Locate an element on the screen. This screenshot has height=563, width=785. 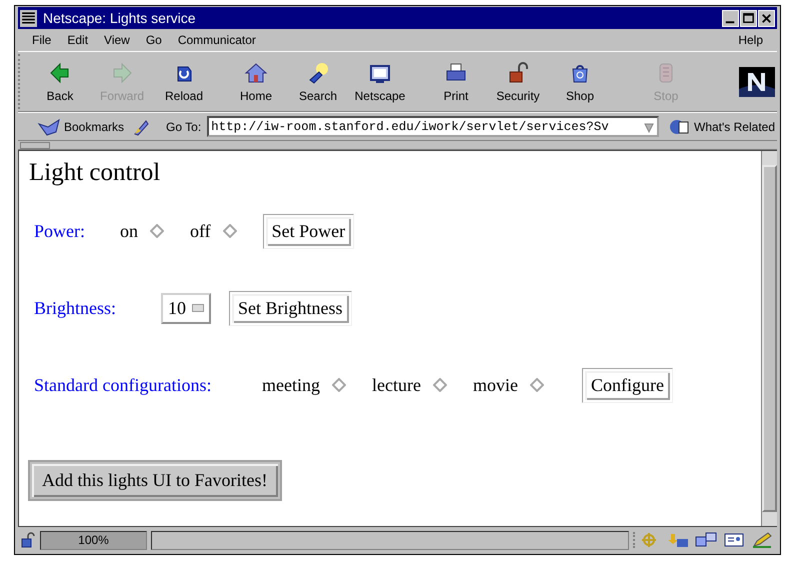
padlock-icon is located at coordinates (28, 540).